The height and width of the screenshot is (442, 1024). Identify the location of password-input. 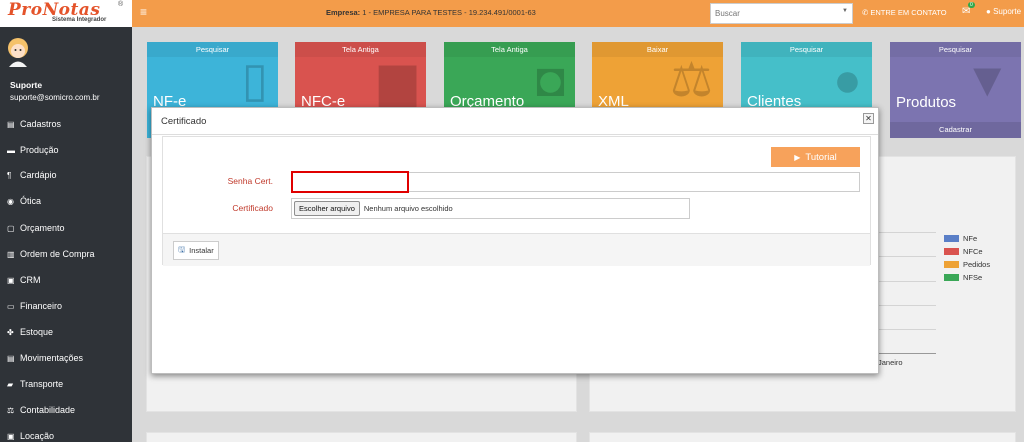
(575, 182).